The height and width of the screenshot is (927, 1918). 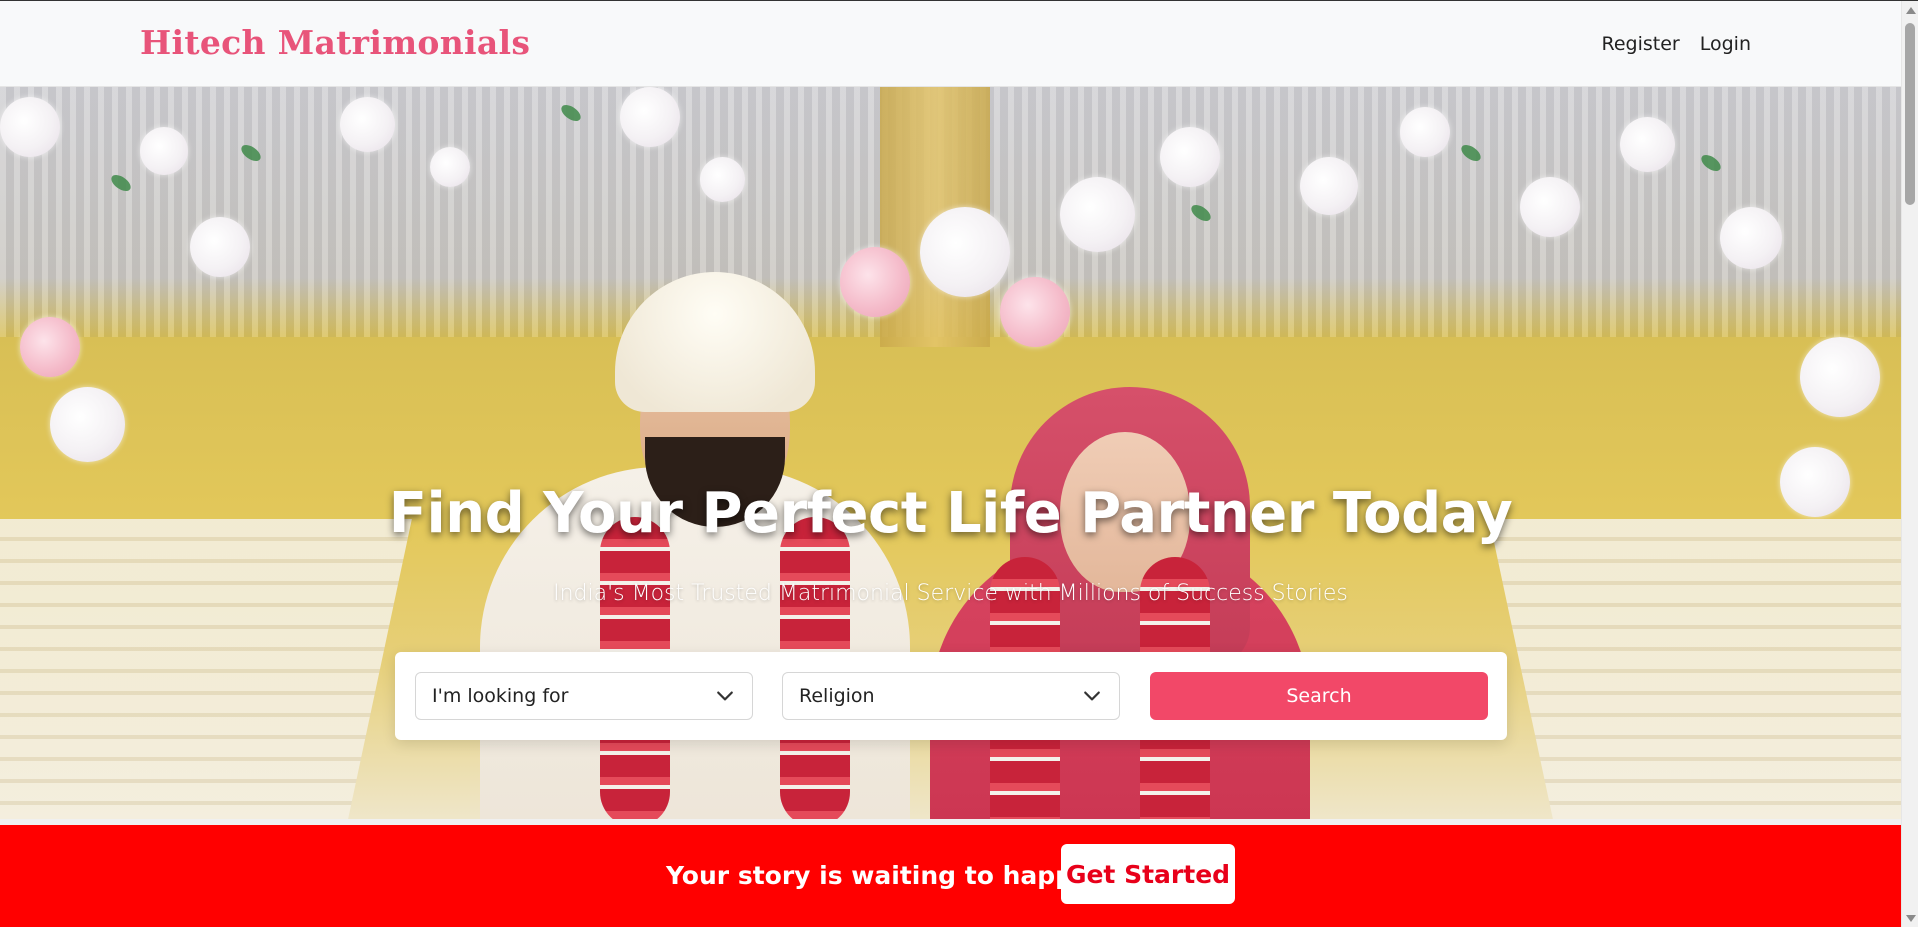 I want to click on scroll-up-icon, so click(x=1911, y=10).